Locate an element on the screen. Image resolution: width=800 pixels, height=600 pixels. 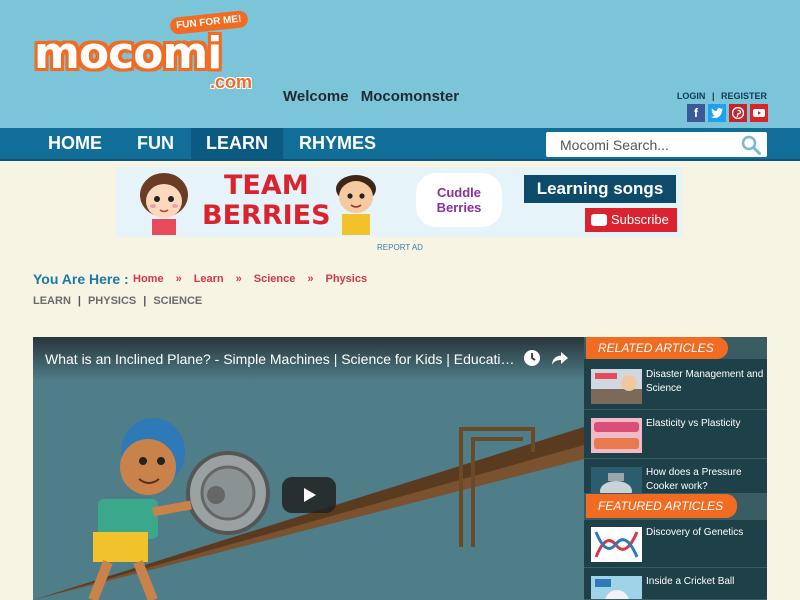
facebook-icon: f is located at coordinates (696, 113).